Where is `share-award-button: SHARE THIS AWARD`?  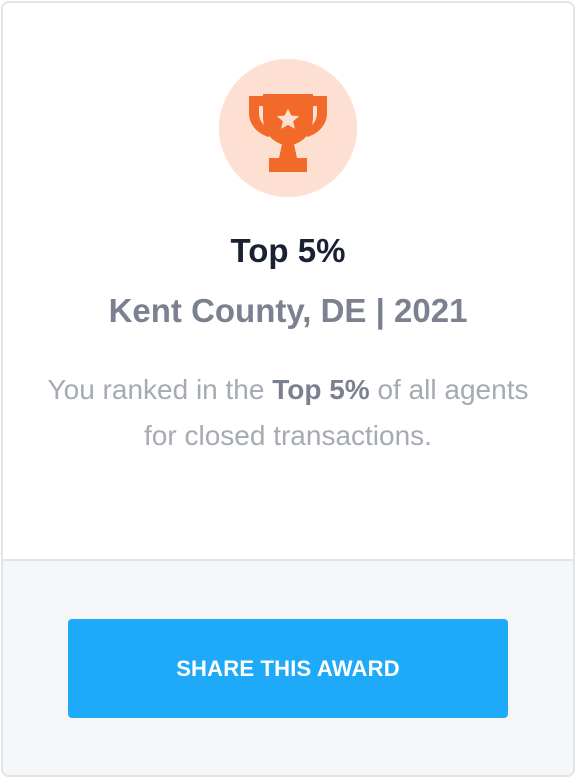 share-award-button: SHARE THIS AWARD is located at coordinates (288, 668).